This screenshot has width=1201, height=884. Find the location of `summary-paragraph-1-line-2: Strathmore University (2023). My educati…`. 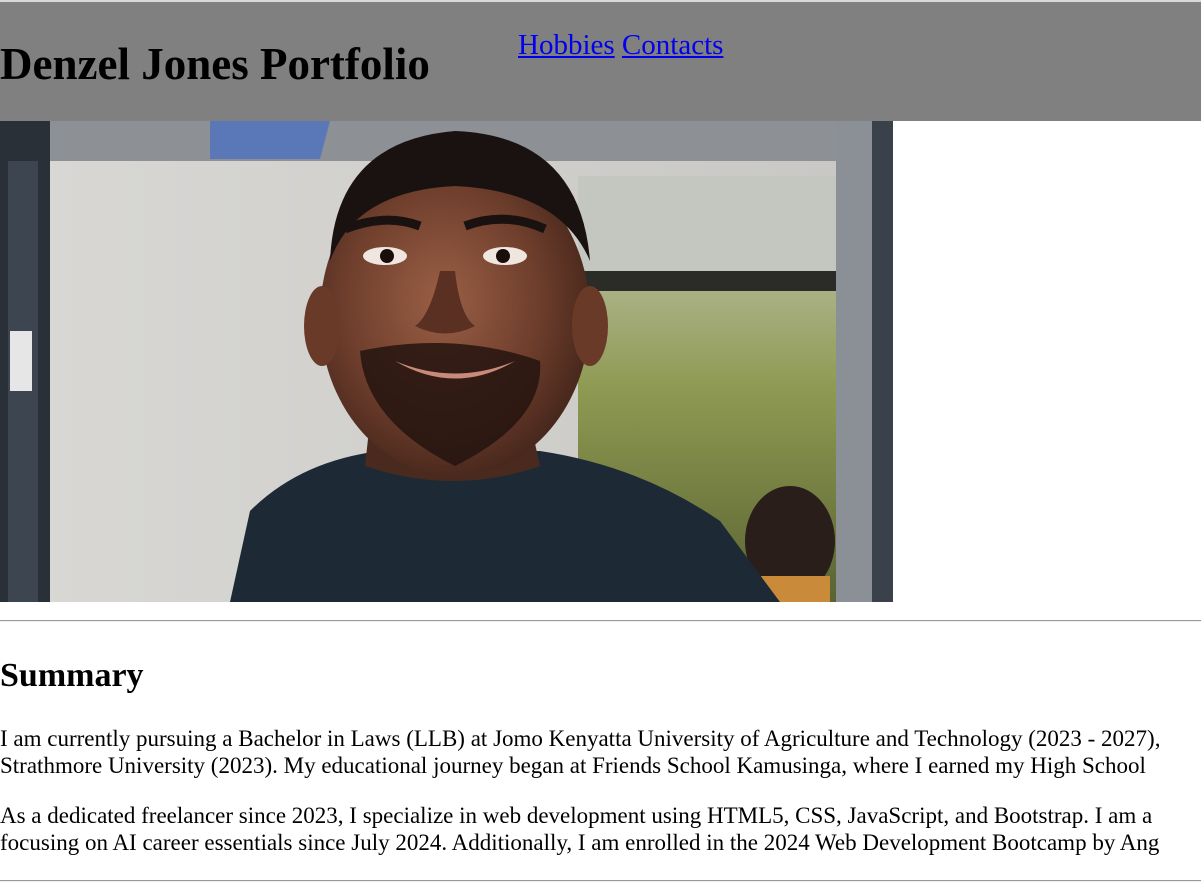

summary-paragraph-1-line-2: Strathmore University (2023). My educati… is located at coordinates (573, 765).